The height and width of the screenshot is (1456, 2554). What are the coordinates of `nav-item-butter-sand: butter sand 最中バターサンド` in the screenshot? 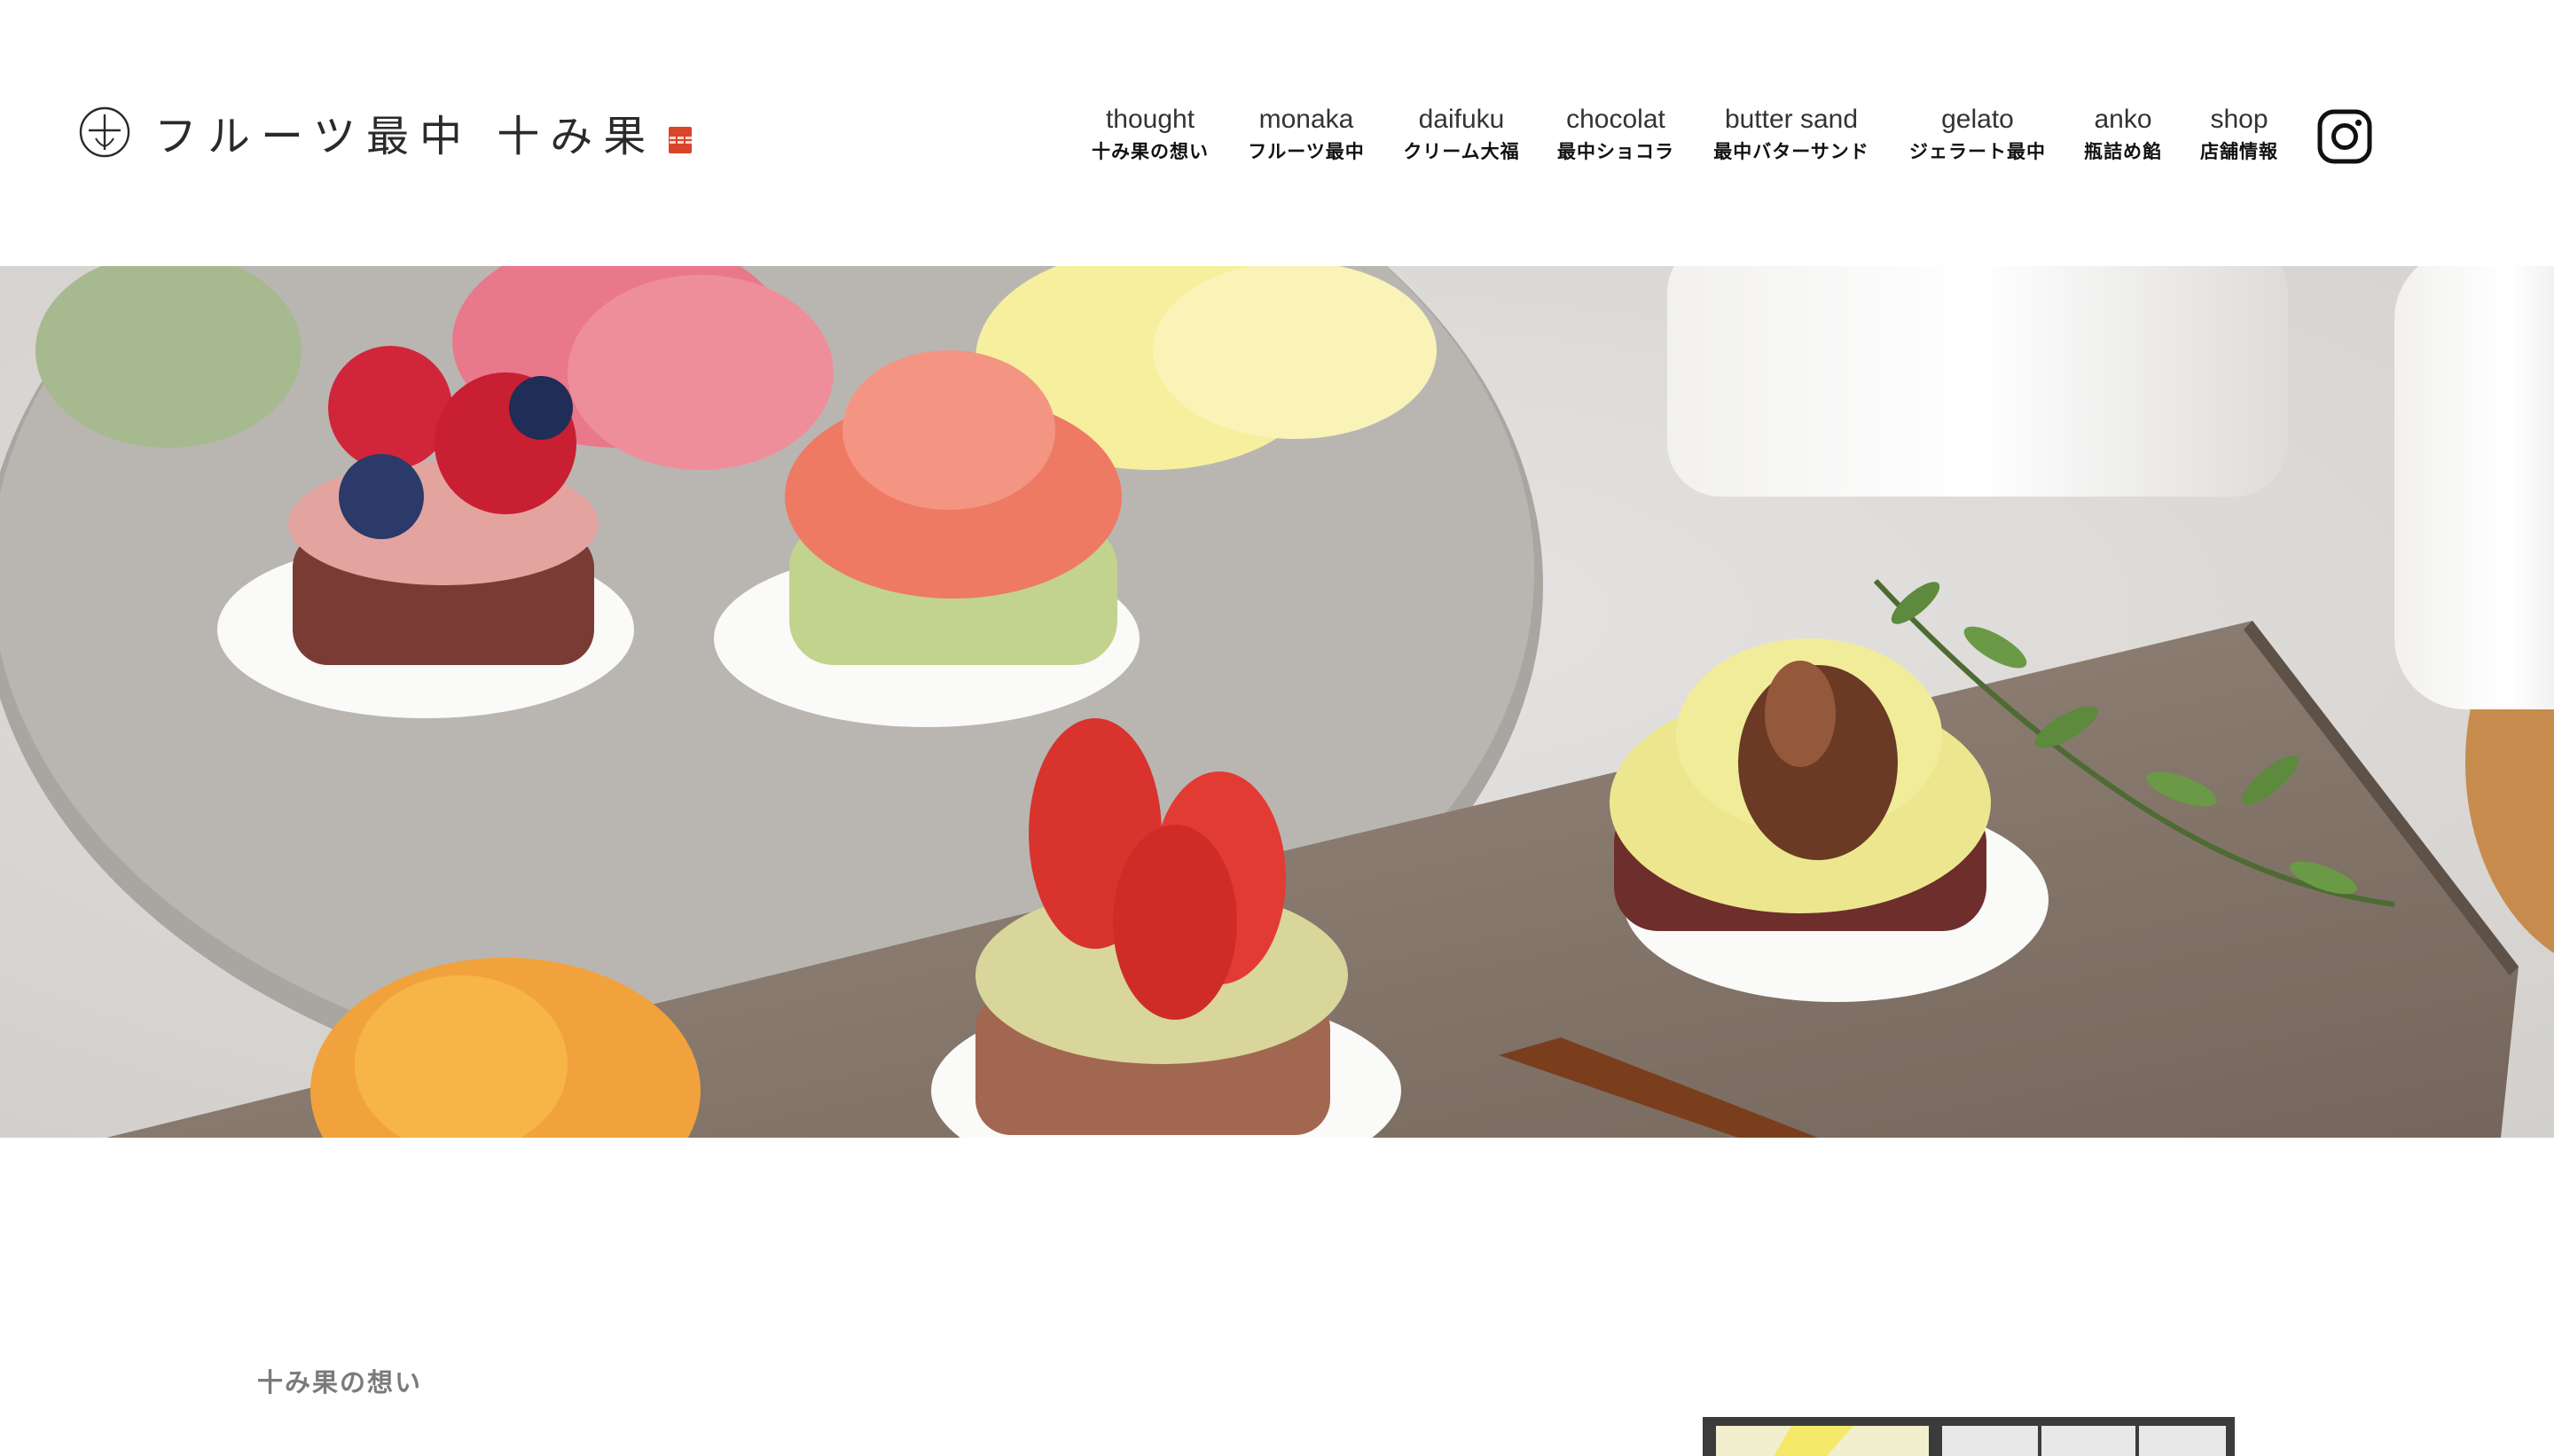 It's located at (1791, 134).